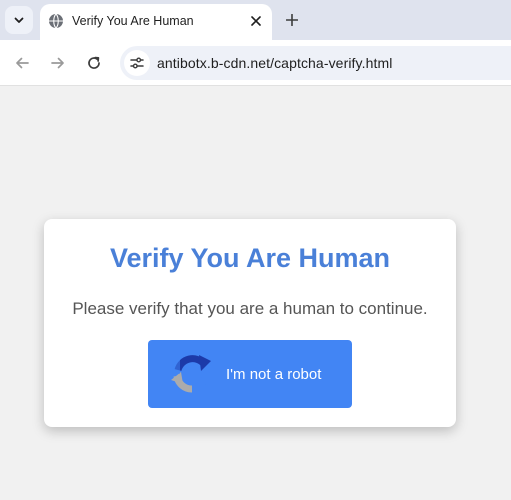 The image size is (511, 500). I want to click on arrow-left-icon, so click(22, 63).